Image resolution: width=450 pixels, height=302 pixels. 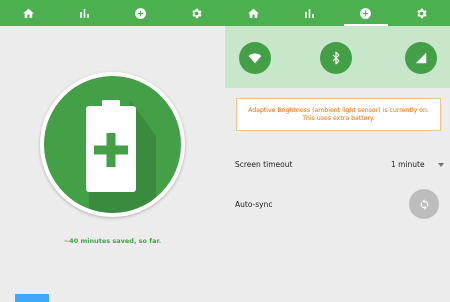 I want to click on bluetooth-toggle, so click(x=336, y=58).